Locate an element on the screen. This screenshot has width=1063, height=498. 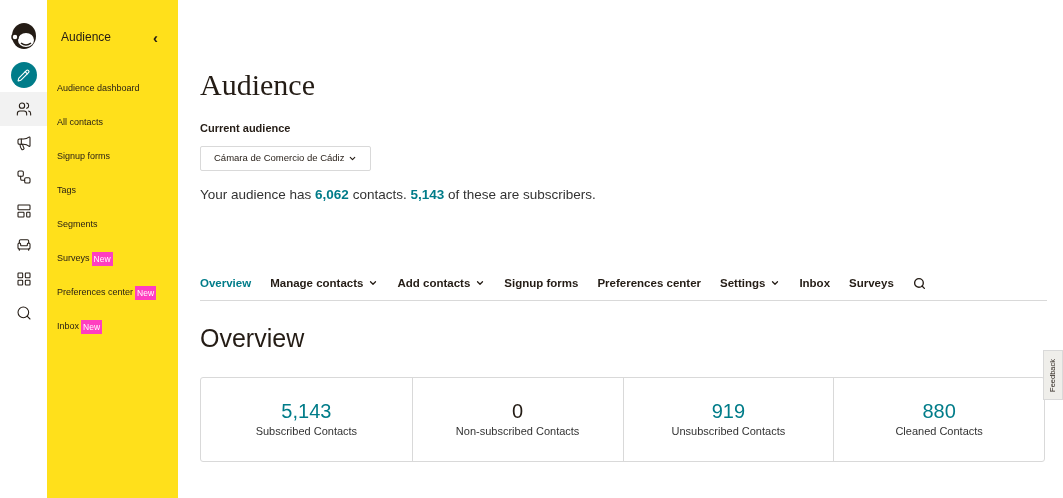
nav-tab: Manage contacts is located at coordinates (324, 283).